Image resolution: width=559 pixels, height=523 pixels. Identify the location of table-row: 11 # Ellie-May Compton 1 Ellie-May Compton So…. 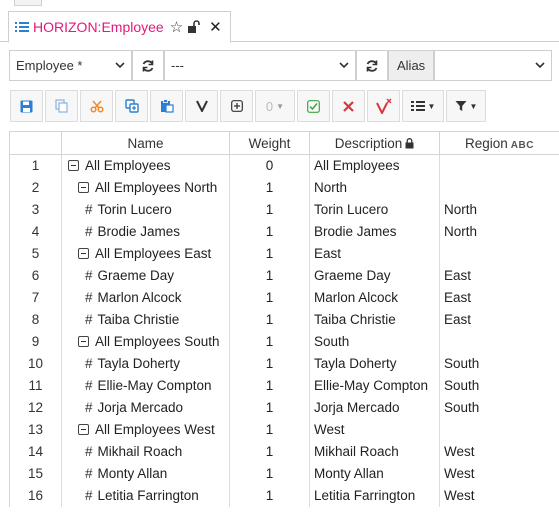
(284, 385).